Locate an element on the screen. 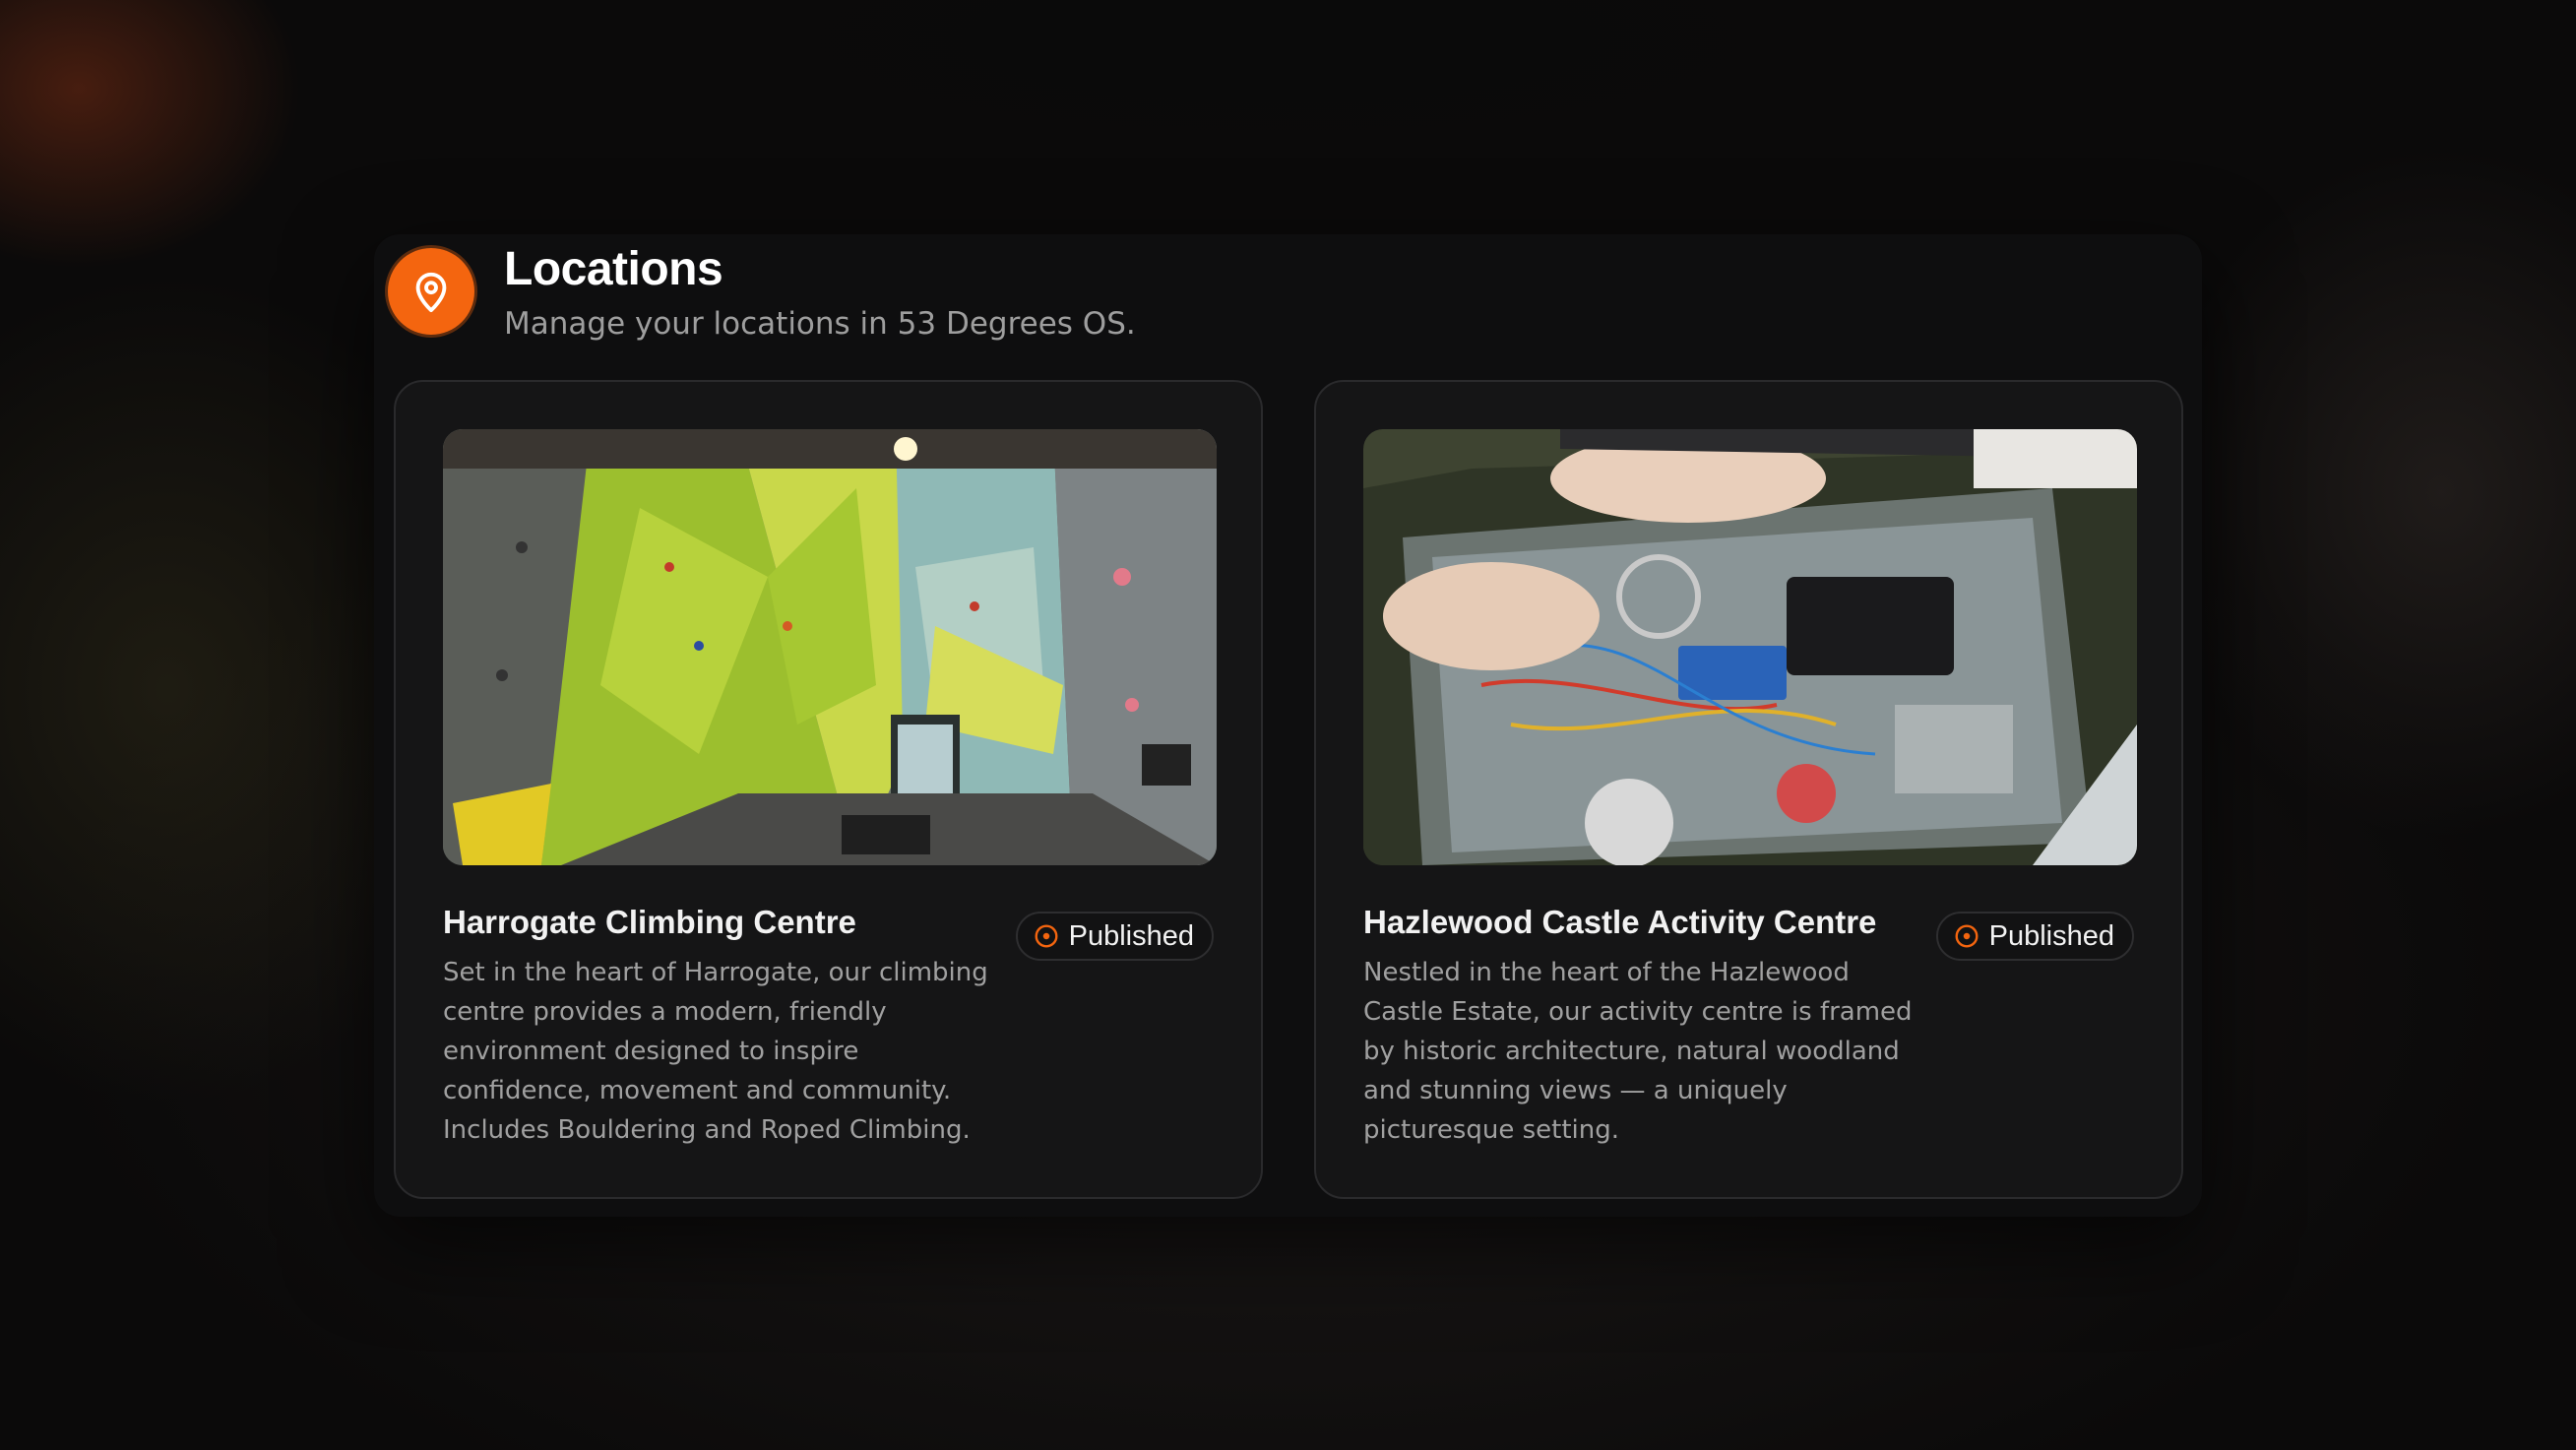  page-title: Locations is located at coordinates (613, 269).